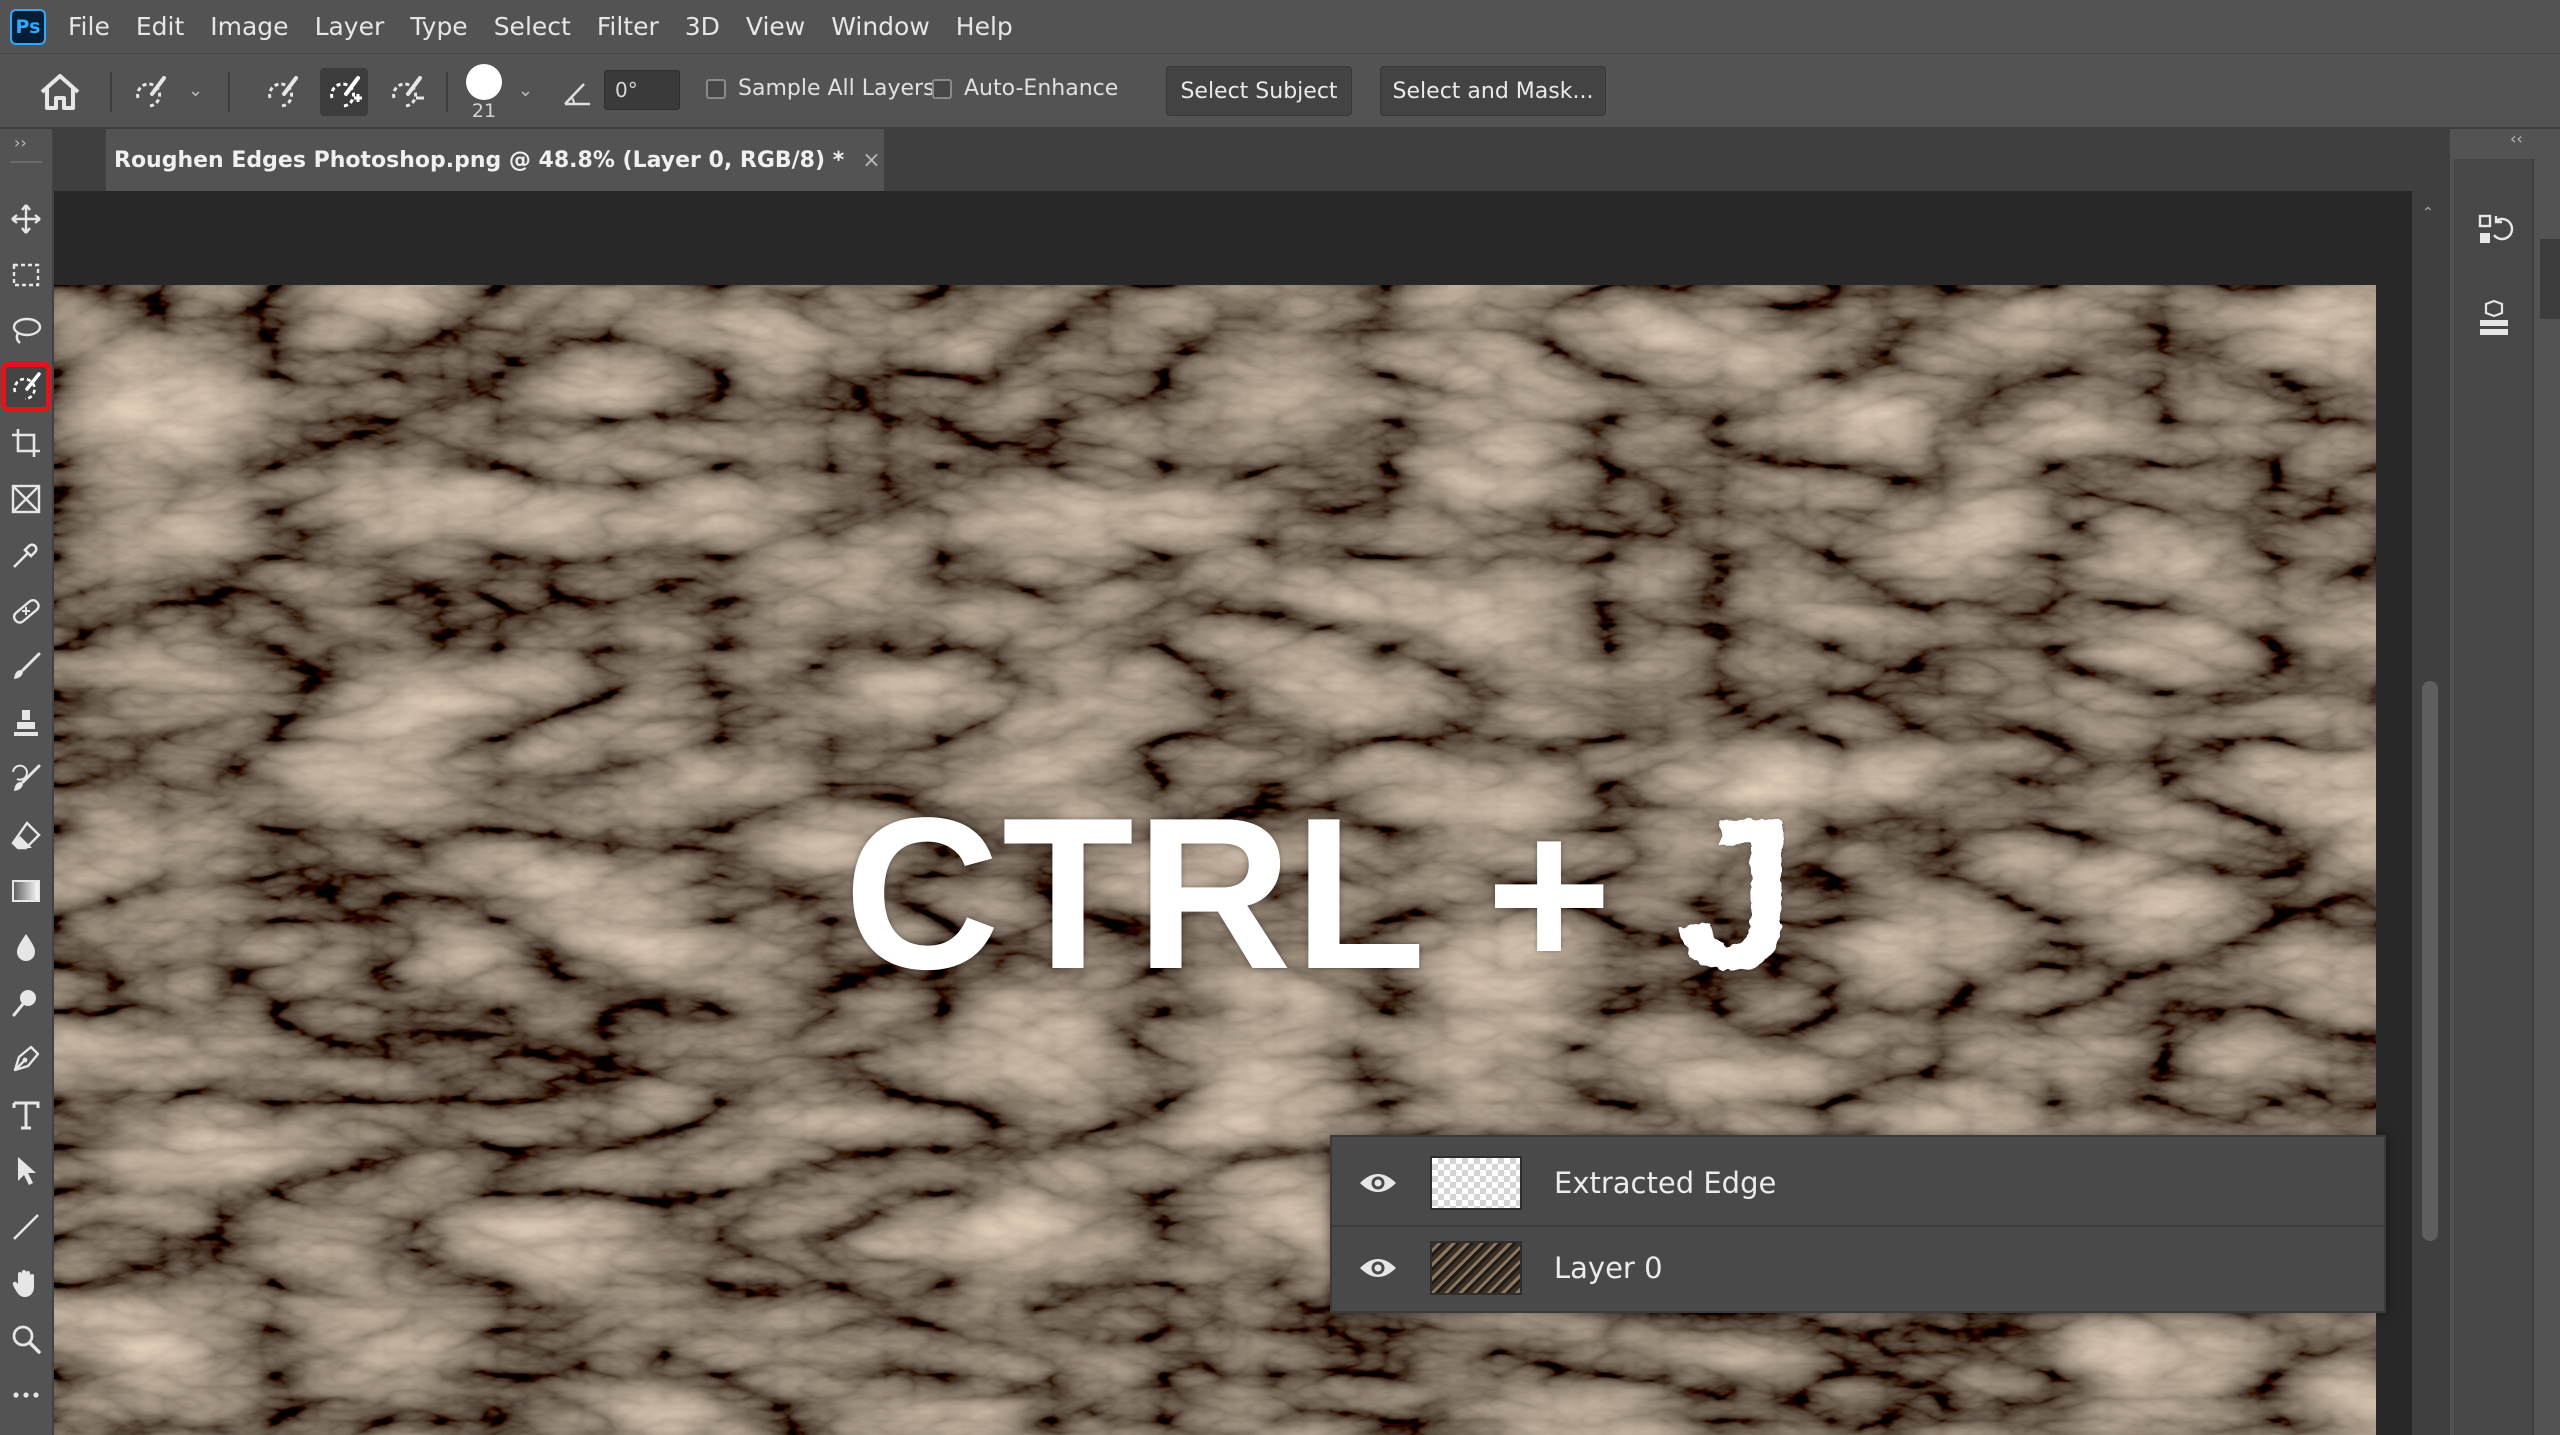  What do you see at coordinates (26, 1003) in the screenshot?
I see `dodge-tool-icon` at bounding box center [26, 1003].